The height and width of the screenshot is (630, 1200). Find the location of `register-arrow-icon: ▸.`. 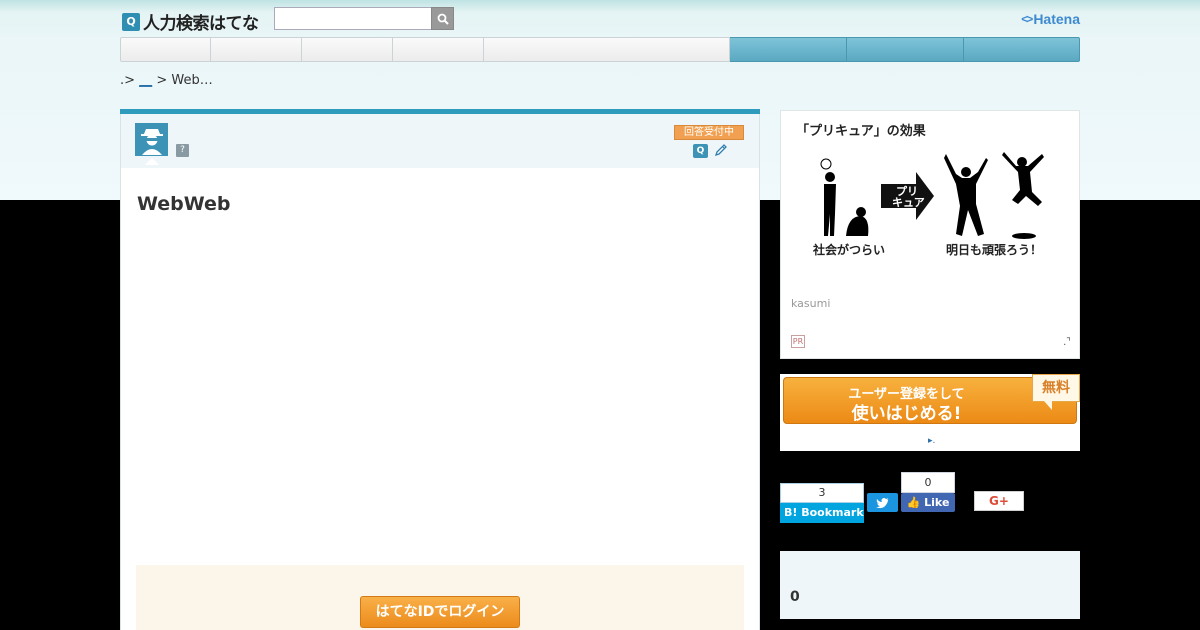

register-arrow-icon: ▸. is located at coordinates (931, 441).